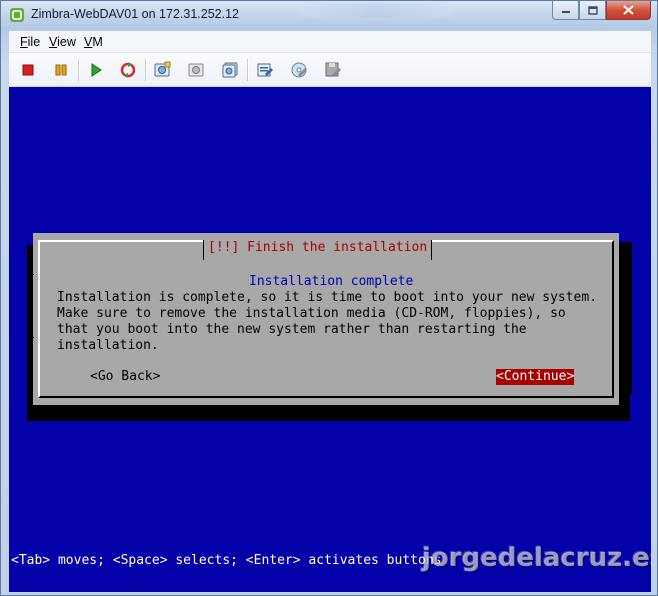 This screenshot has height=596, width=658. What do you see at coordinates (17, 15) in the screenshot?
I see `vmware-icon` at bounding box center [17, 15].